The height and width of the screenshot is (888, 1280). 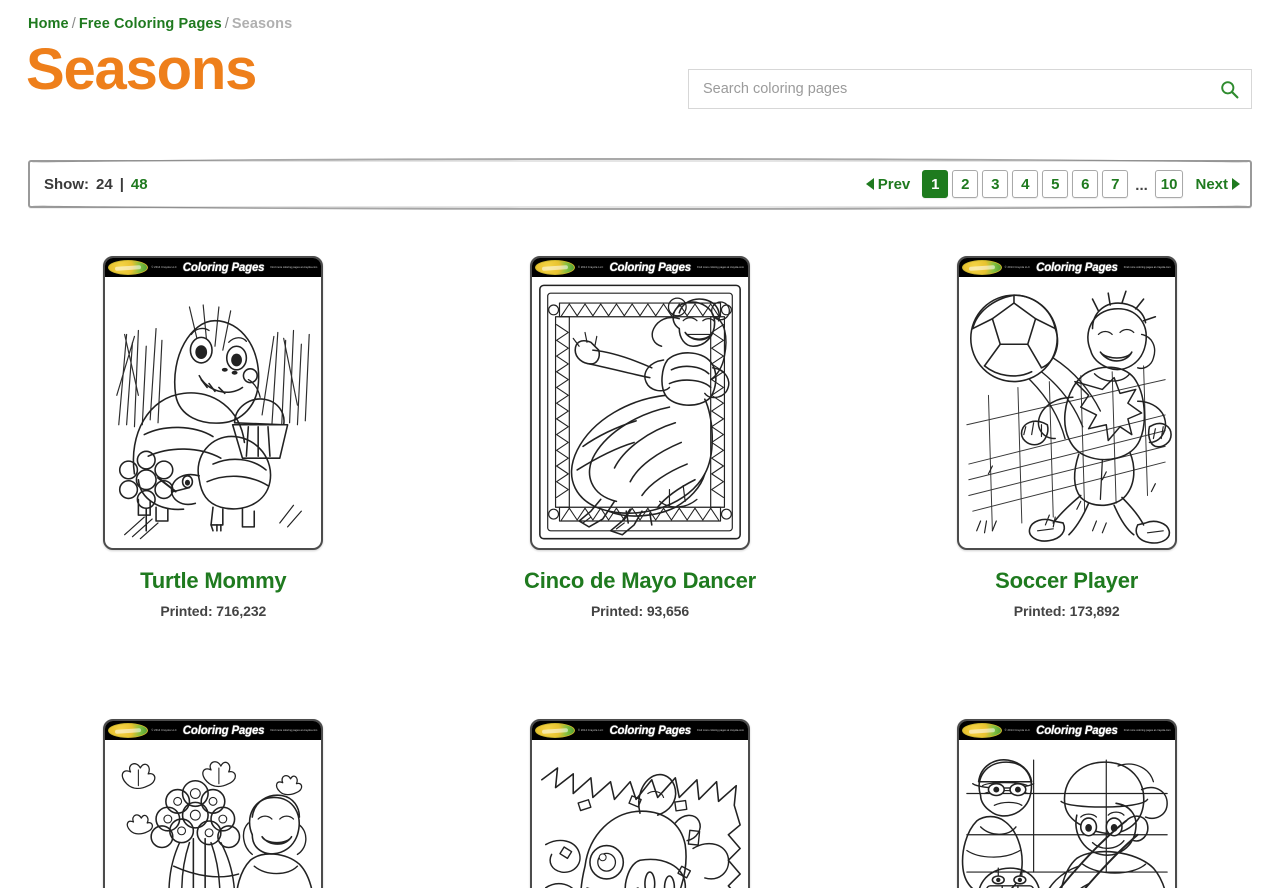 What do you see at coordinates (213, 580) in the screenshot?
I see `coloring-page-title: Turtle Mommy` at bounding box center [213, 580].